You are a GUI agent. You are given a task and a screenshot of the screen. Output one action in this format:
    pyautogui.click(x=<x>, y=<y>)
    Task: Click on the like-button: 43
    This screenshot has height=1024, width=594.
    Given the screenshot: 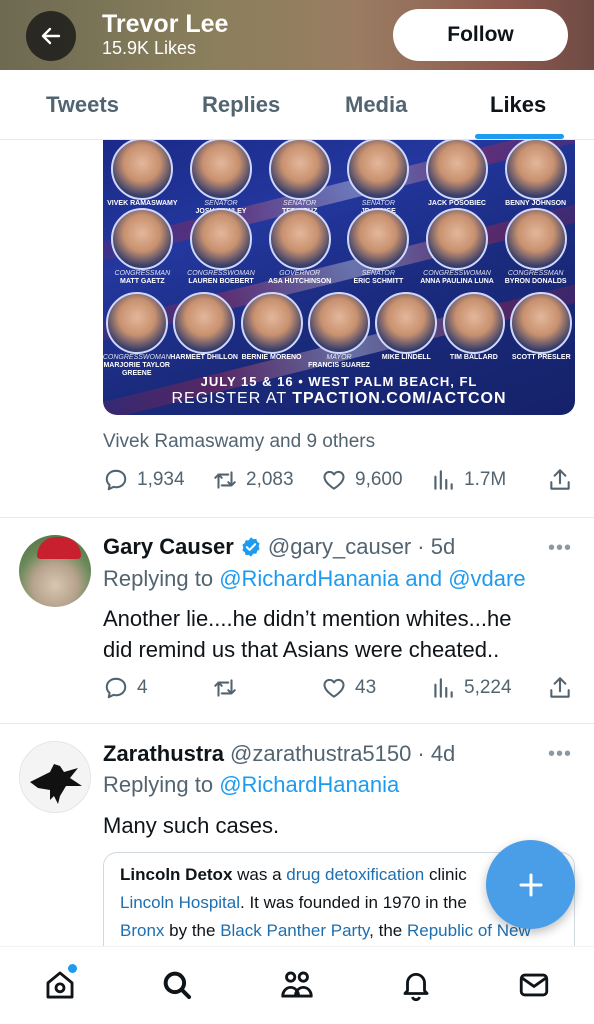 What is the action you would take?
    pyautogui.click(x=348, y=688)
    